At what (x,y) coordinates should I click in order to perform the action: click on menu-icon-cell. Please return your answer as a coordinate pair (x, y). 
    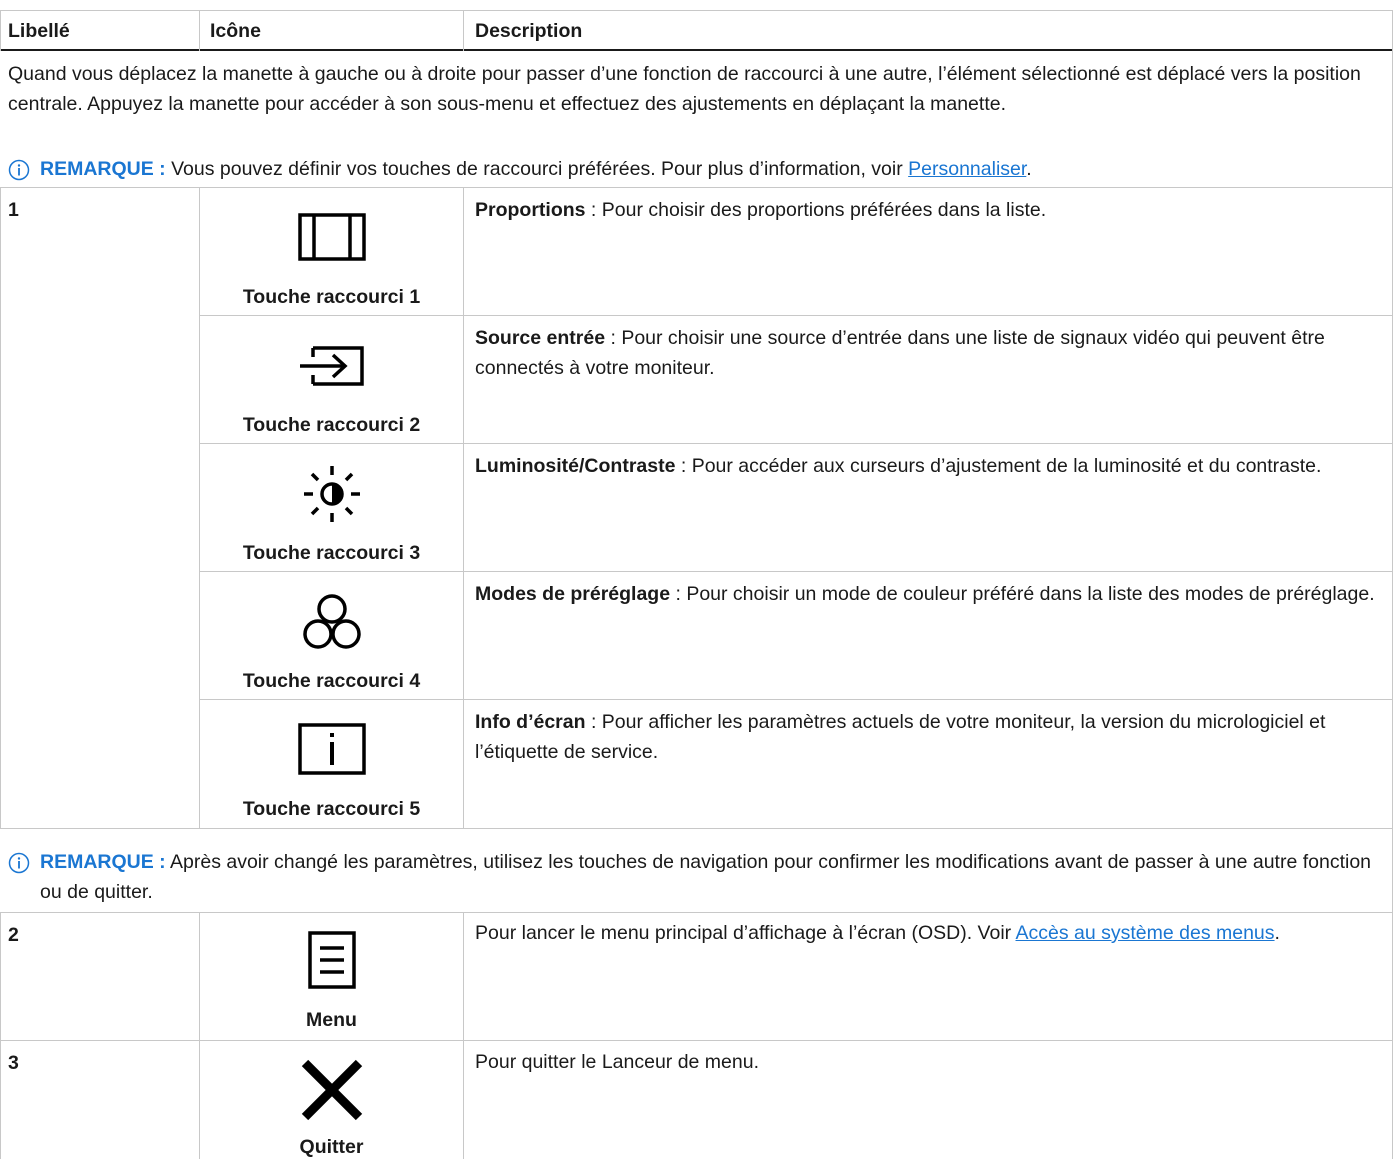
    Looking at the image, I should click on (331, 960).